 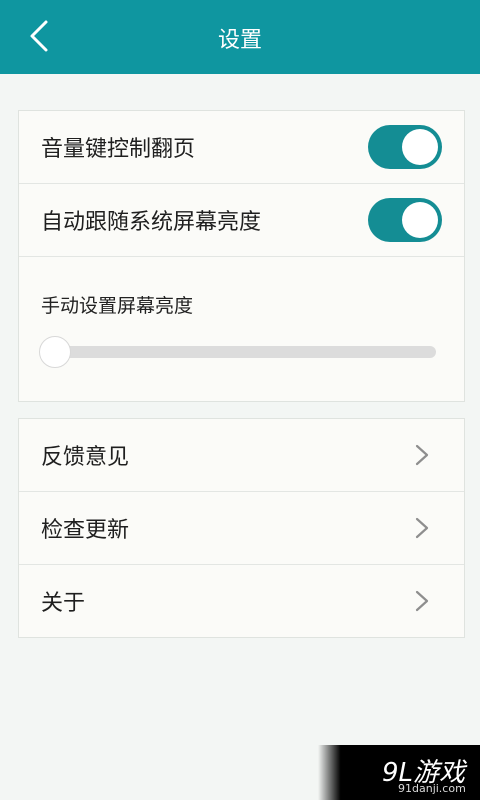 I want to click on volume-key-toggle, so click(x=405, y=147).